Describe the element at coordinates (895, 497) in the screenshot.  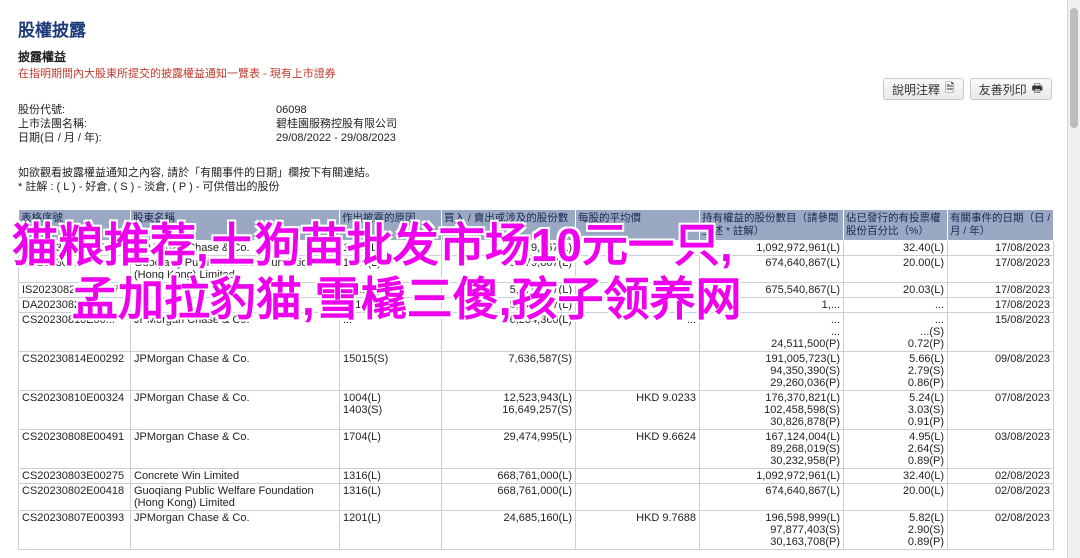
I see `pct-cell: 20.00(L)` at that location.